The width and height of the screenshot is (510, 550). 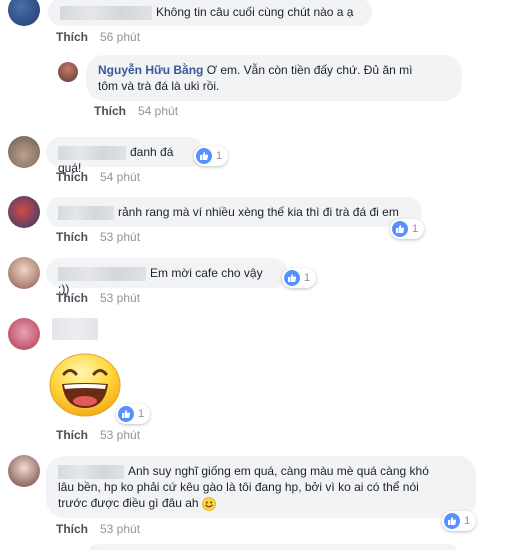 I want to click on comment-meta: Thích 56 phút, so click(x=98, y=37).